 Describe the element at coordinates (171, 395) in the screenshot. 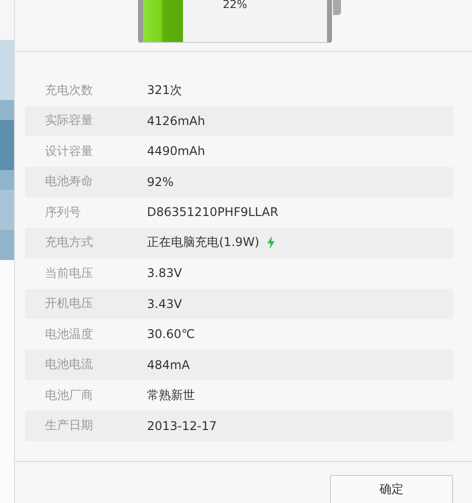

I see `field-value: 常熟新世` at that location.